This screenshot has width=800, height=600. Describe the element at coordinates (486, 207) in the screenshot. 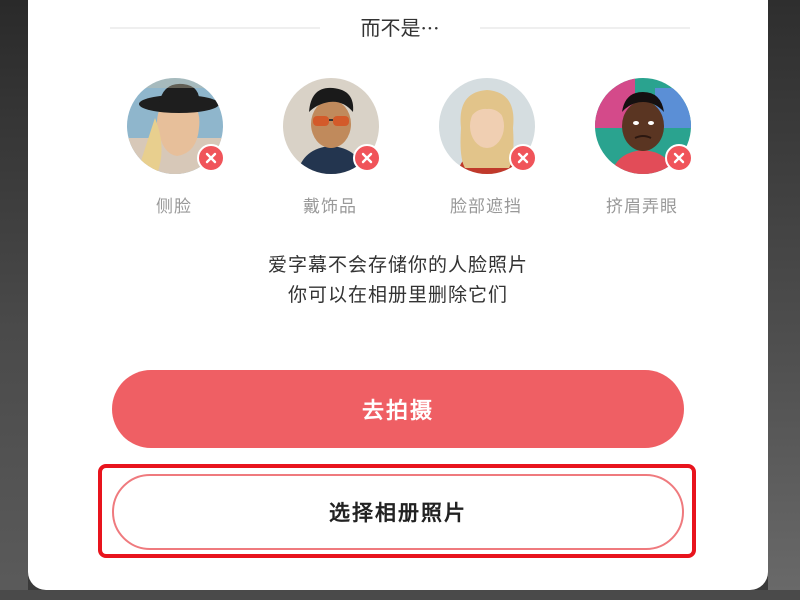

I see `example-label: 脸部遮挡` at that location.